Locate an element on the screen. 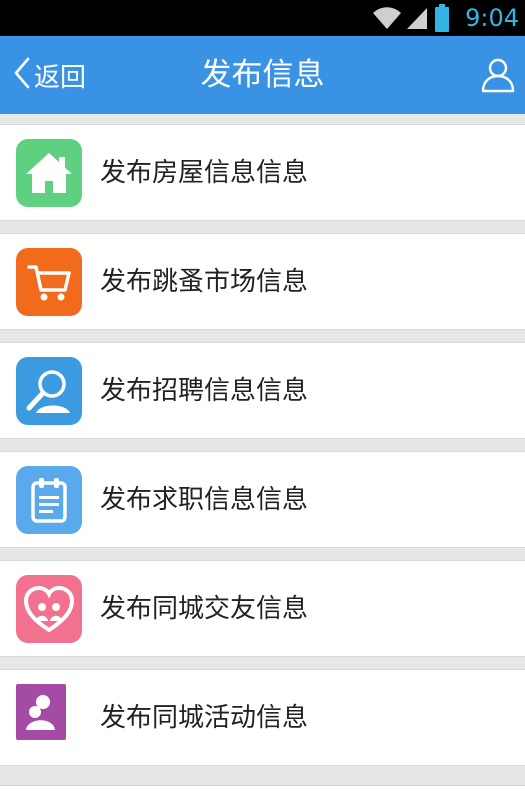 The width and height of the screenshot is (525, 809). list-item-label: 发布房屋信息信息 is located at coordinates (204, 173).